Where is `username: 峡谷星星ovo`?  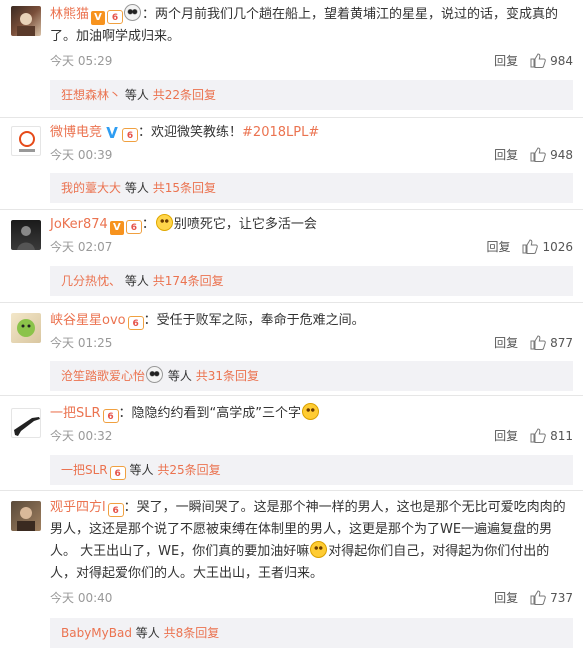
username: 峡谷星星ovo is located at coordinates (88, 320).